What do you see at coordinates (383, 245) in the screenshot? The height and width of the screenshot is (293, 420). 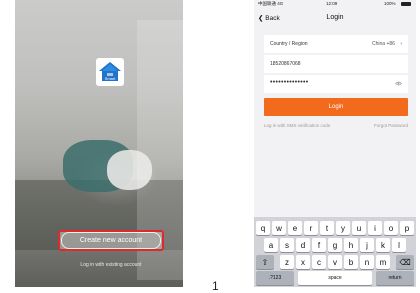 I see `key-k: k` at bounding box center [383, 245].